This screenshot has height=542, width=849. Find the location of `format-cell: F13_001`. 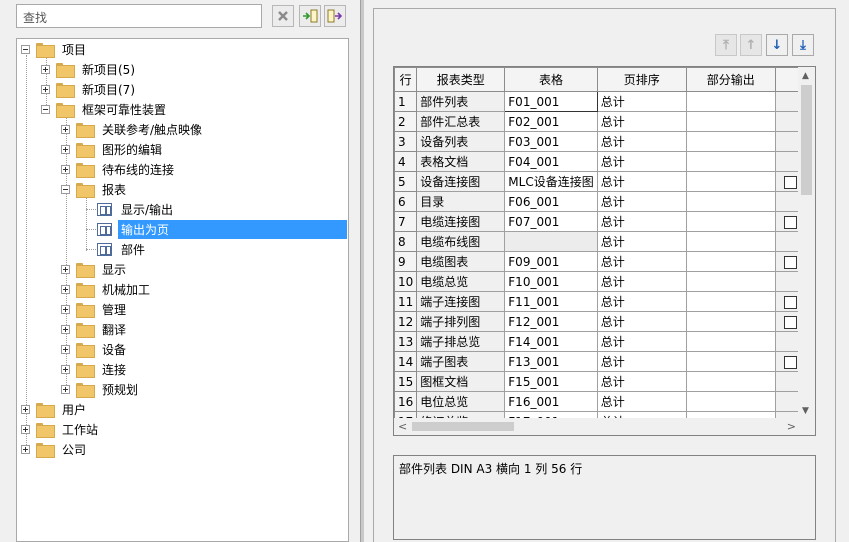

format-cell: F13_001 is located at coordinates (551, 361).